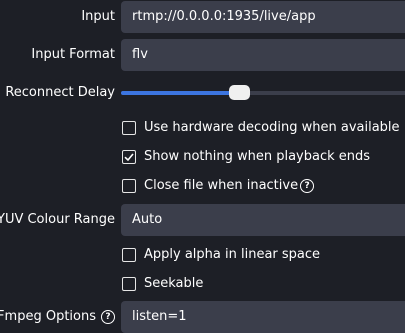  What do you see at coordinates (57, 317) in the screenshot?
I see `ffmpeg-options-label: FFmpeg Options ?` at bounding box center [57, 317].